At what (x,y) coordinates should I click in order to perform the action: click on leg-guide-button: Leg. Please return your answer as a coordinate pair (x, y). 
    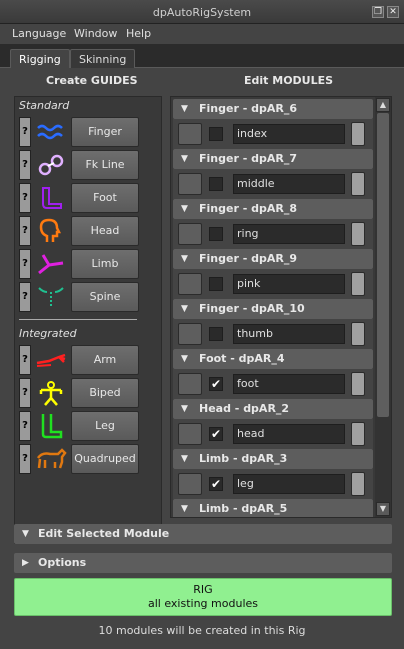
    Looking at the image, I should click on (105, 426).